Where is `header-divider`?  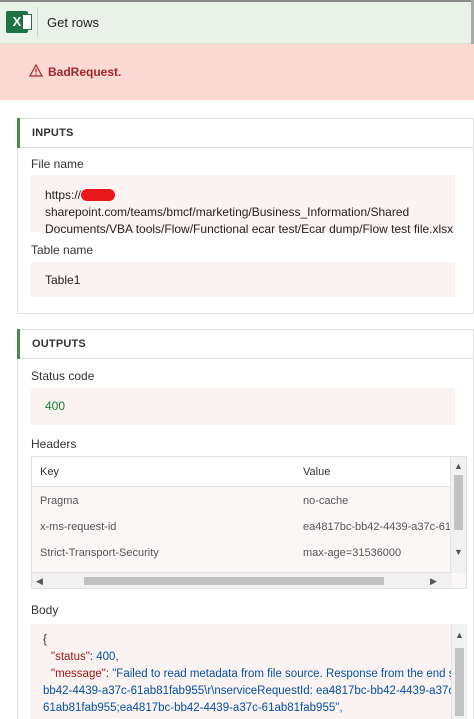 header-divider is located at coordinates (37, 22).